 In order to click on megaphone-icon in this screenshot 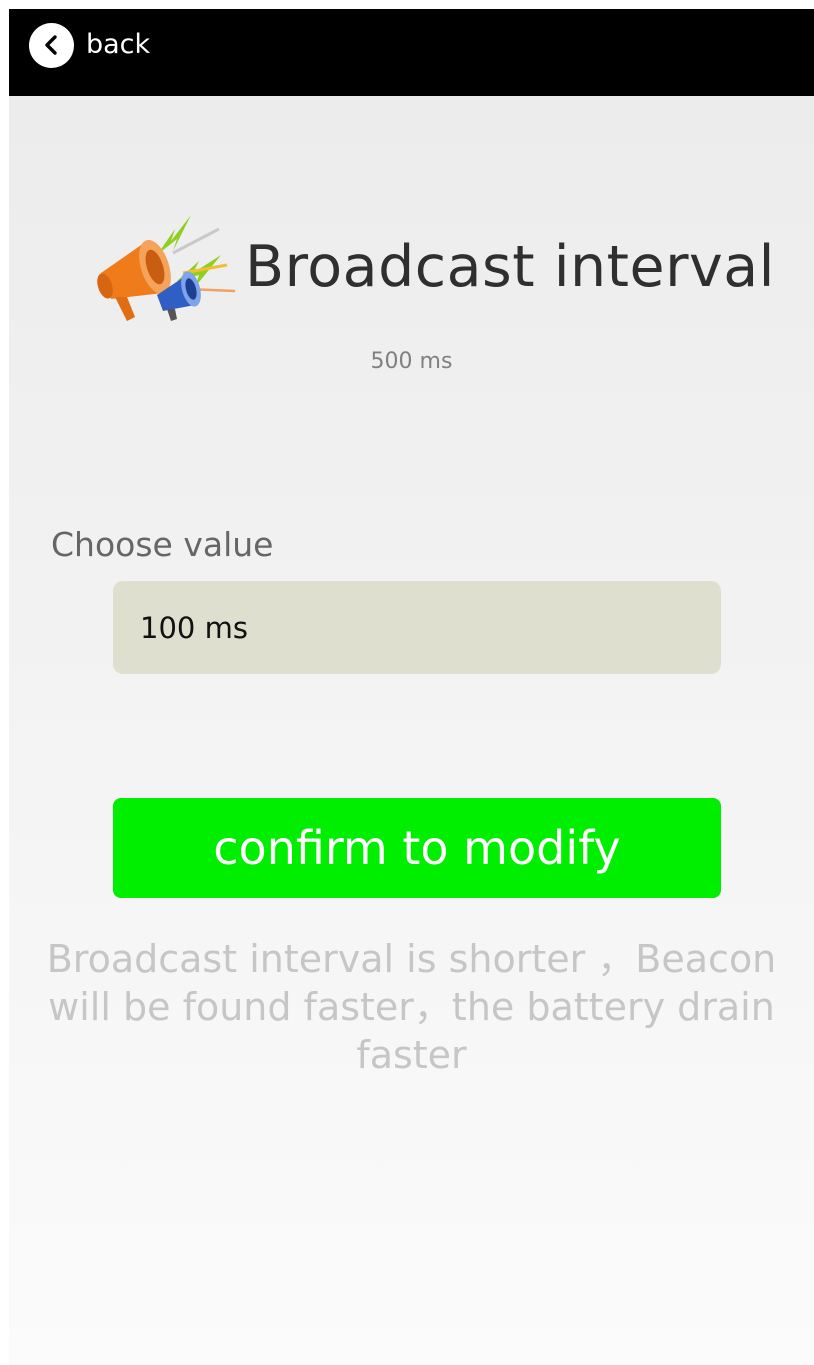, I will do `click(162, 267)`.